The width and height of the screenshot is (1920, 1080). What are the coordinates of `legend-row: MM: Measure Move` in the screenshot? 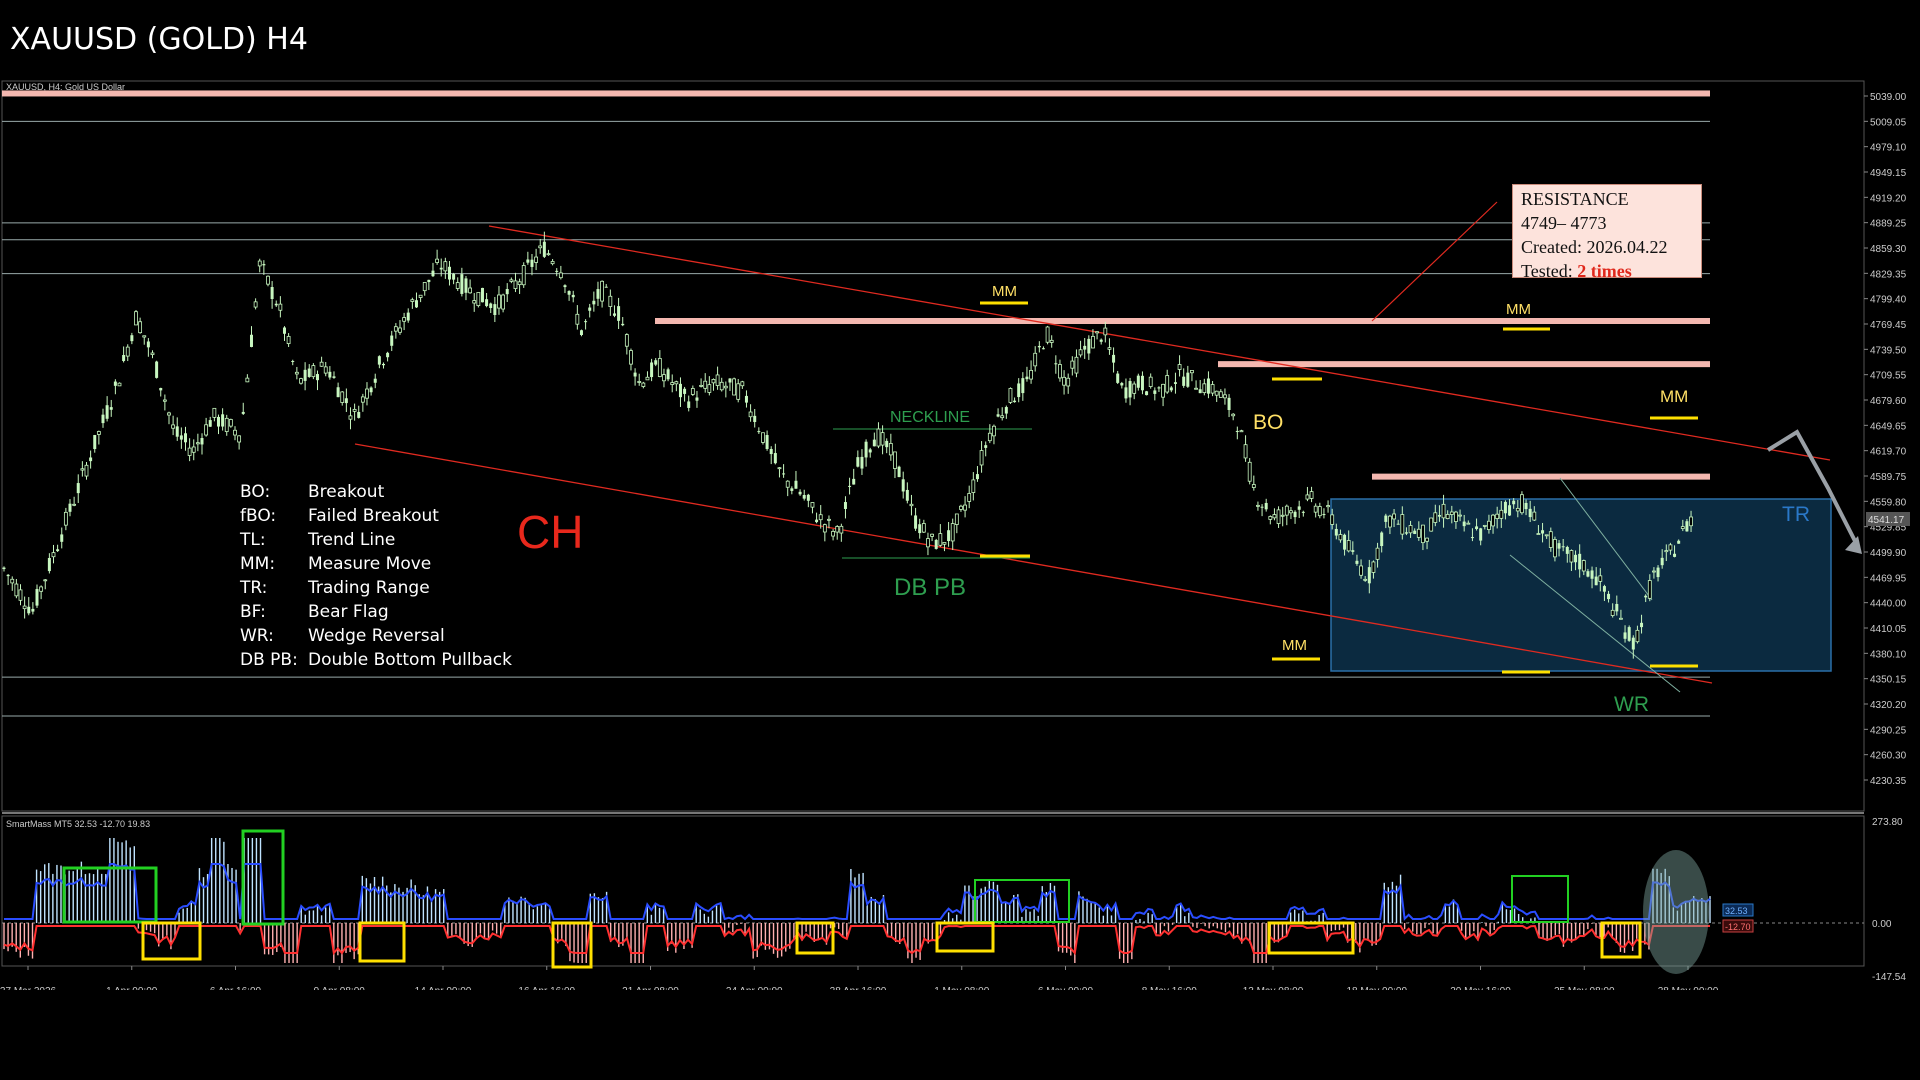 It's located at (376, 564).